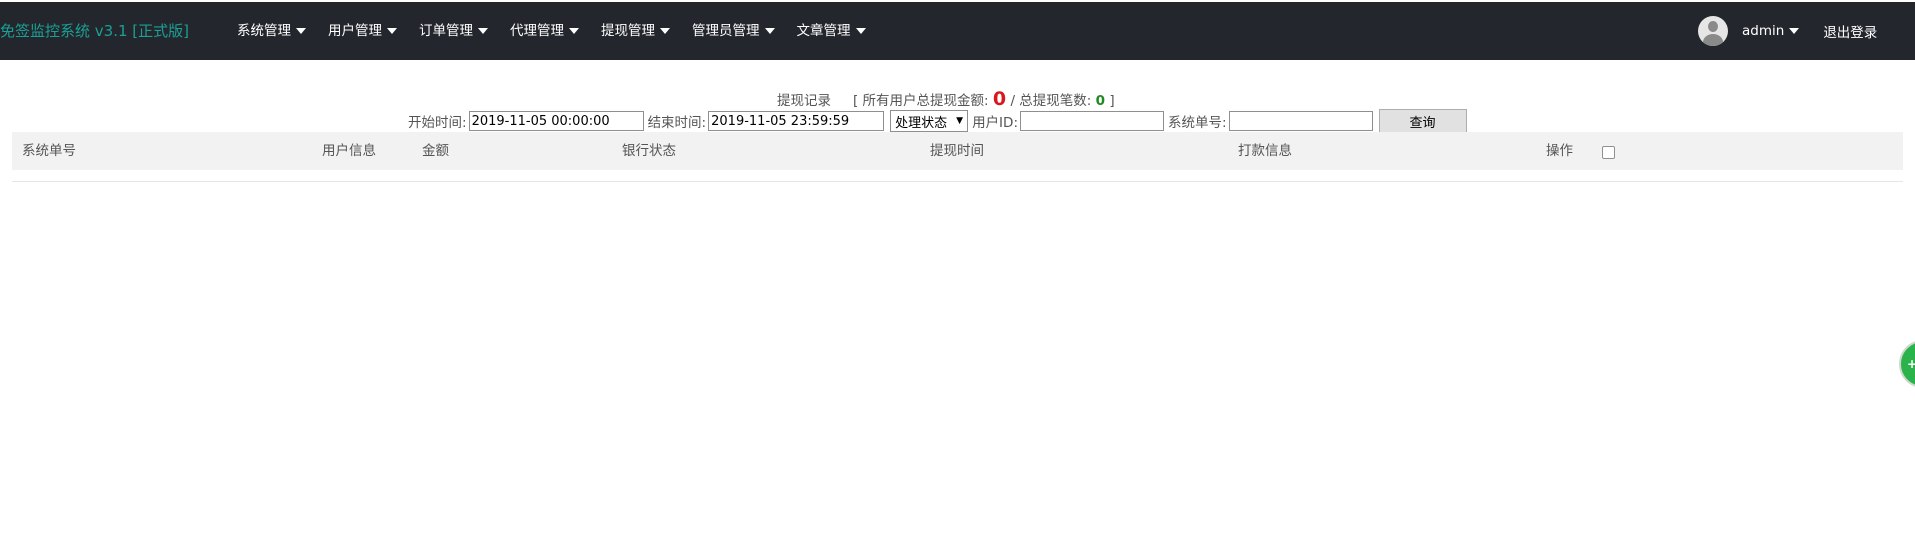  I want to click on query-button: 查询, so click(1422, 121).